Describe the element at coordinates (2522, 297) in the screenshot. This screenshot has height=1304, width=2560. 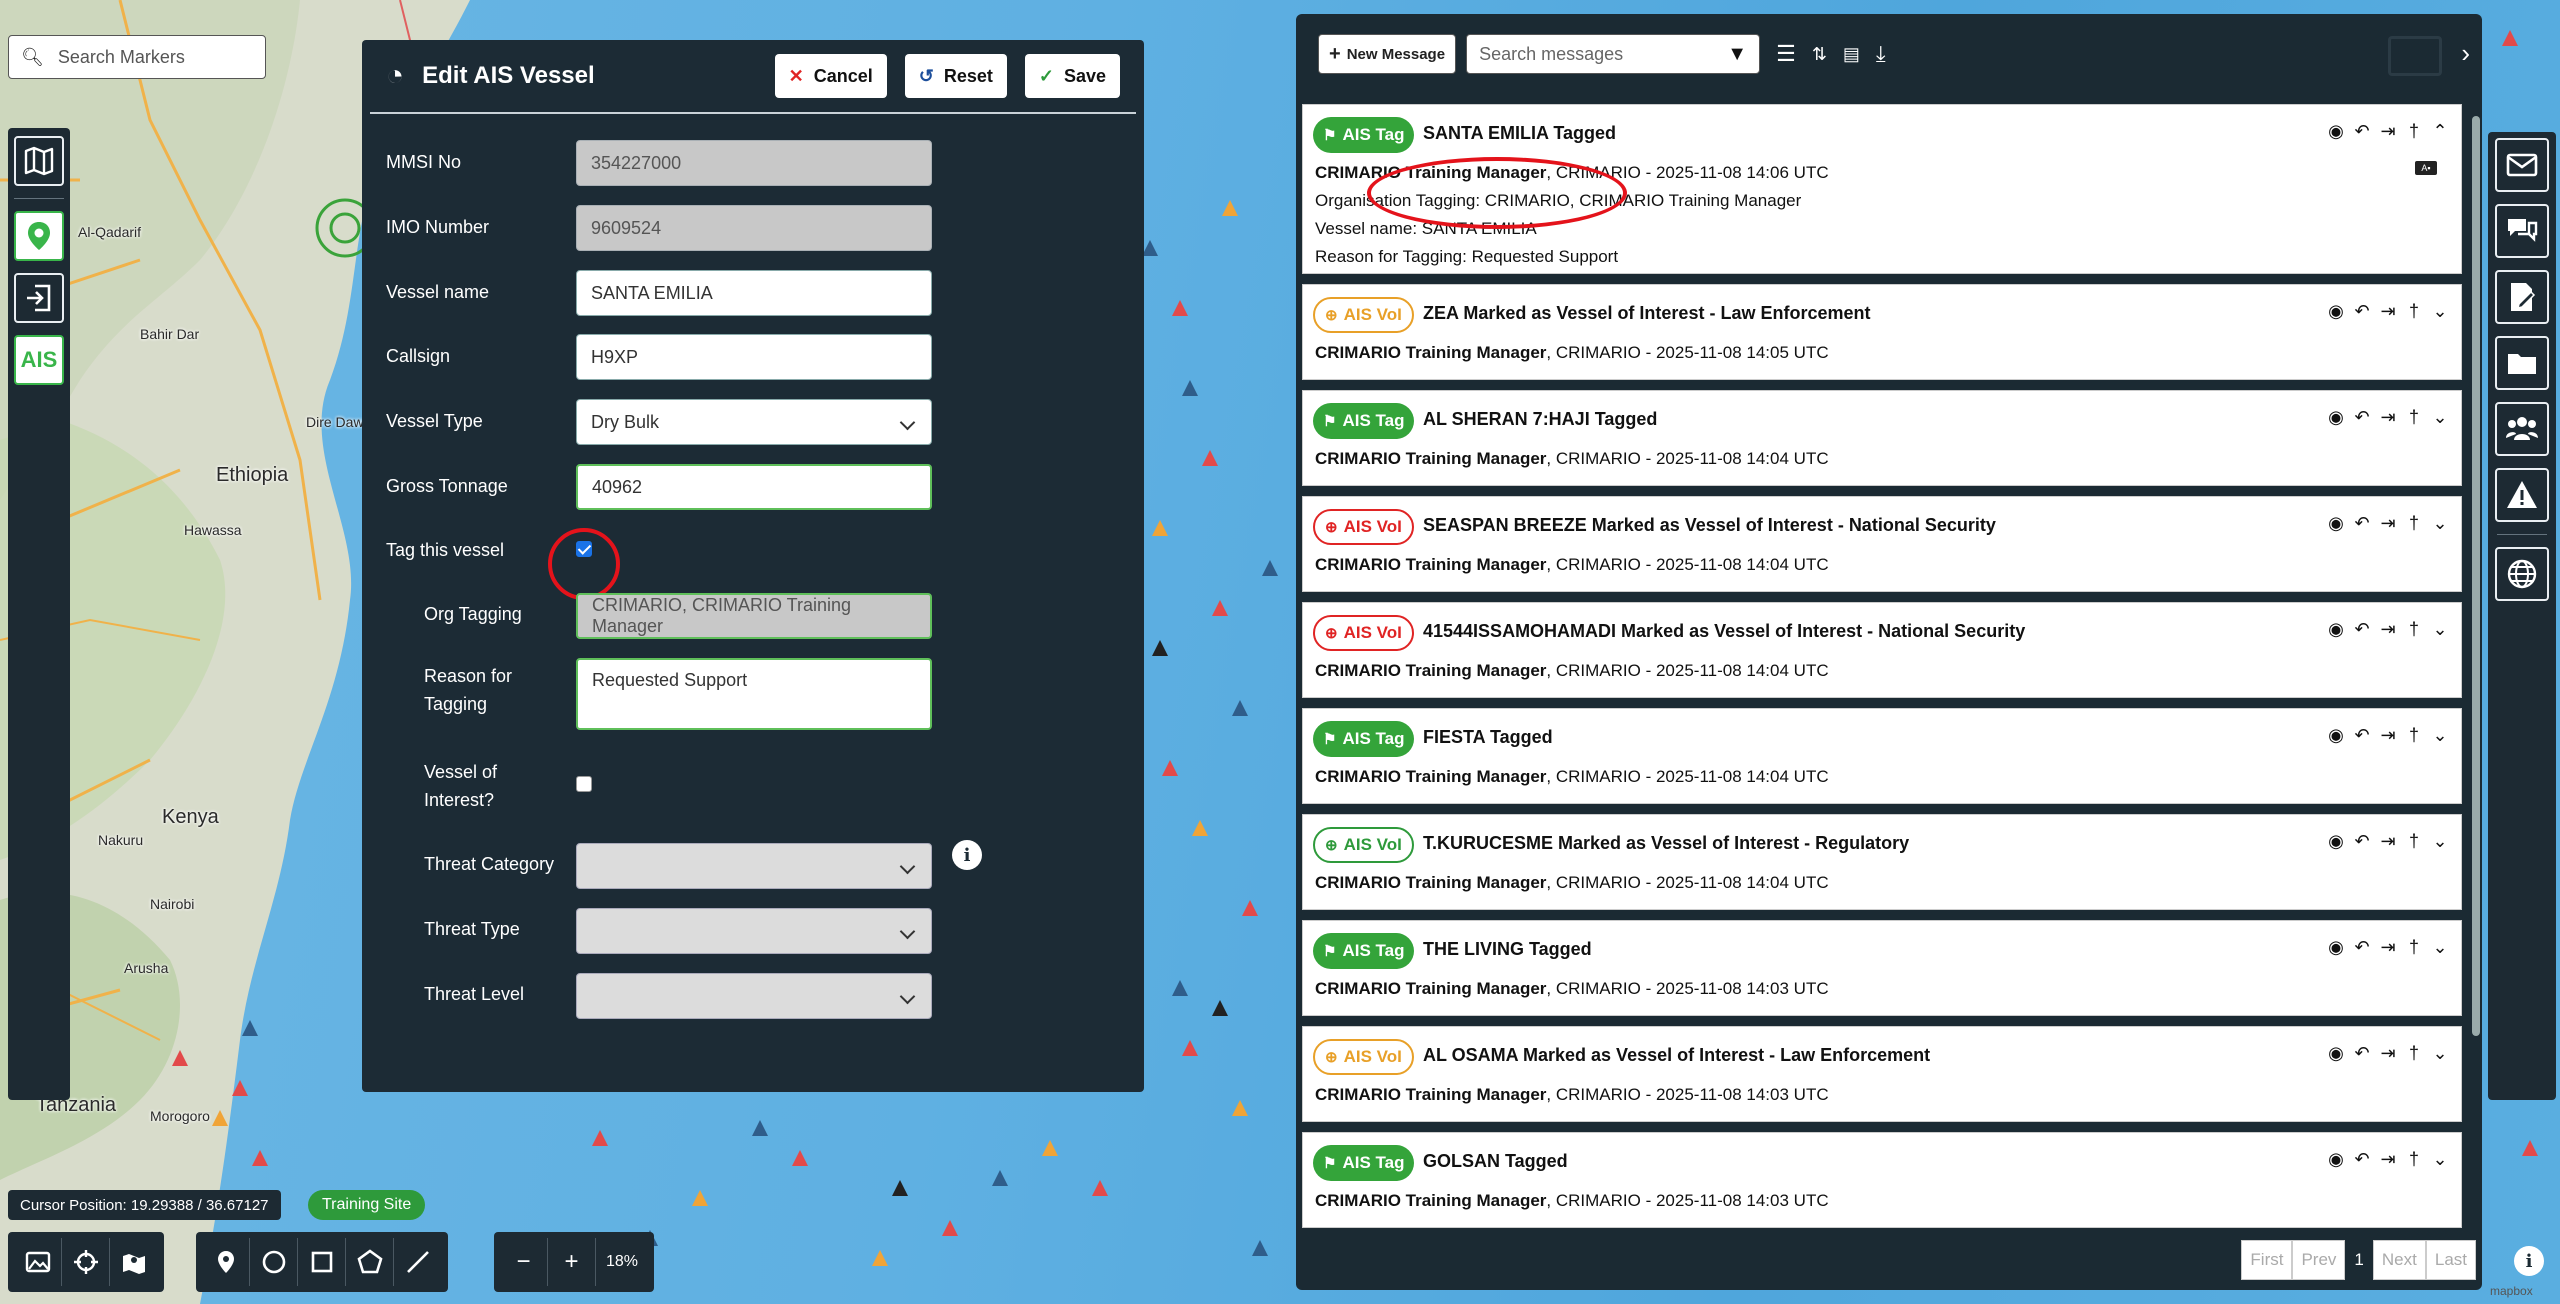
I see `edit-document-button` at that location.